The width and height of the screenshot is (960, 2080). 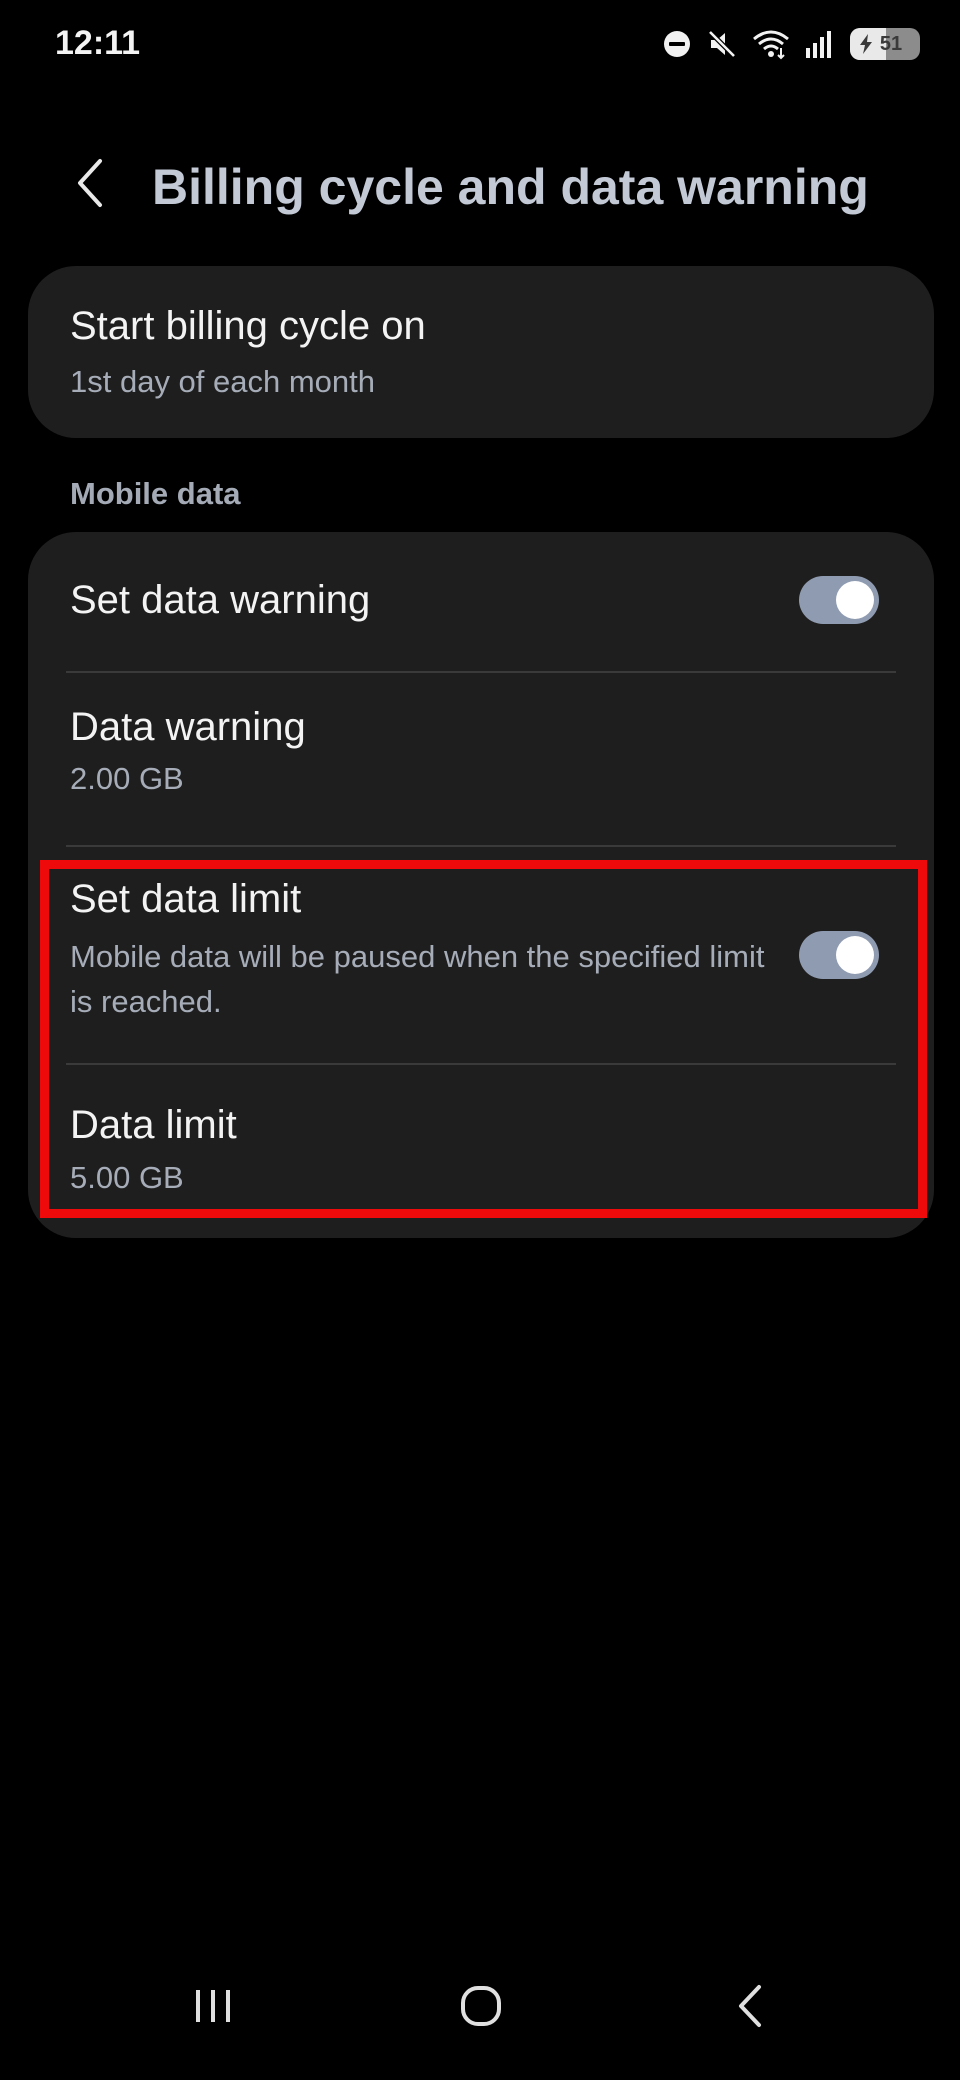 What do you see at coordinates (481, 602) in the screenshot?
I see `set-data-warning-row: Set data warning` at bounding box center [481, 602].